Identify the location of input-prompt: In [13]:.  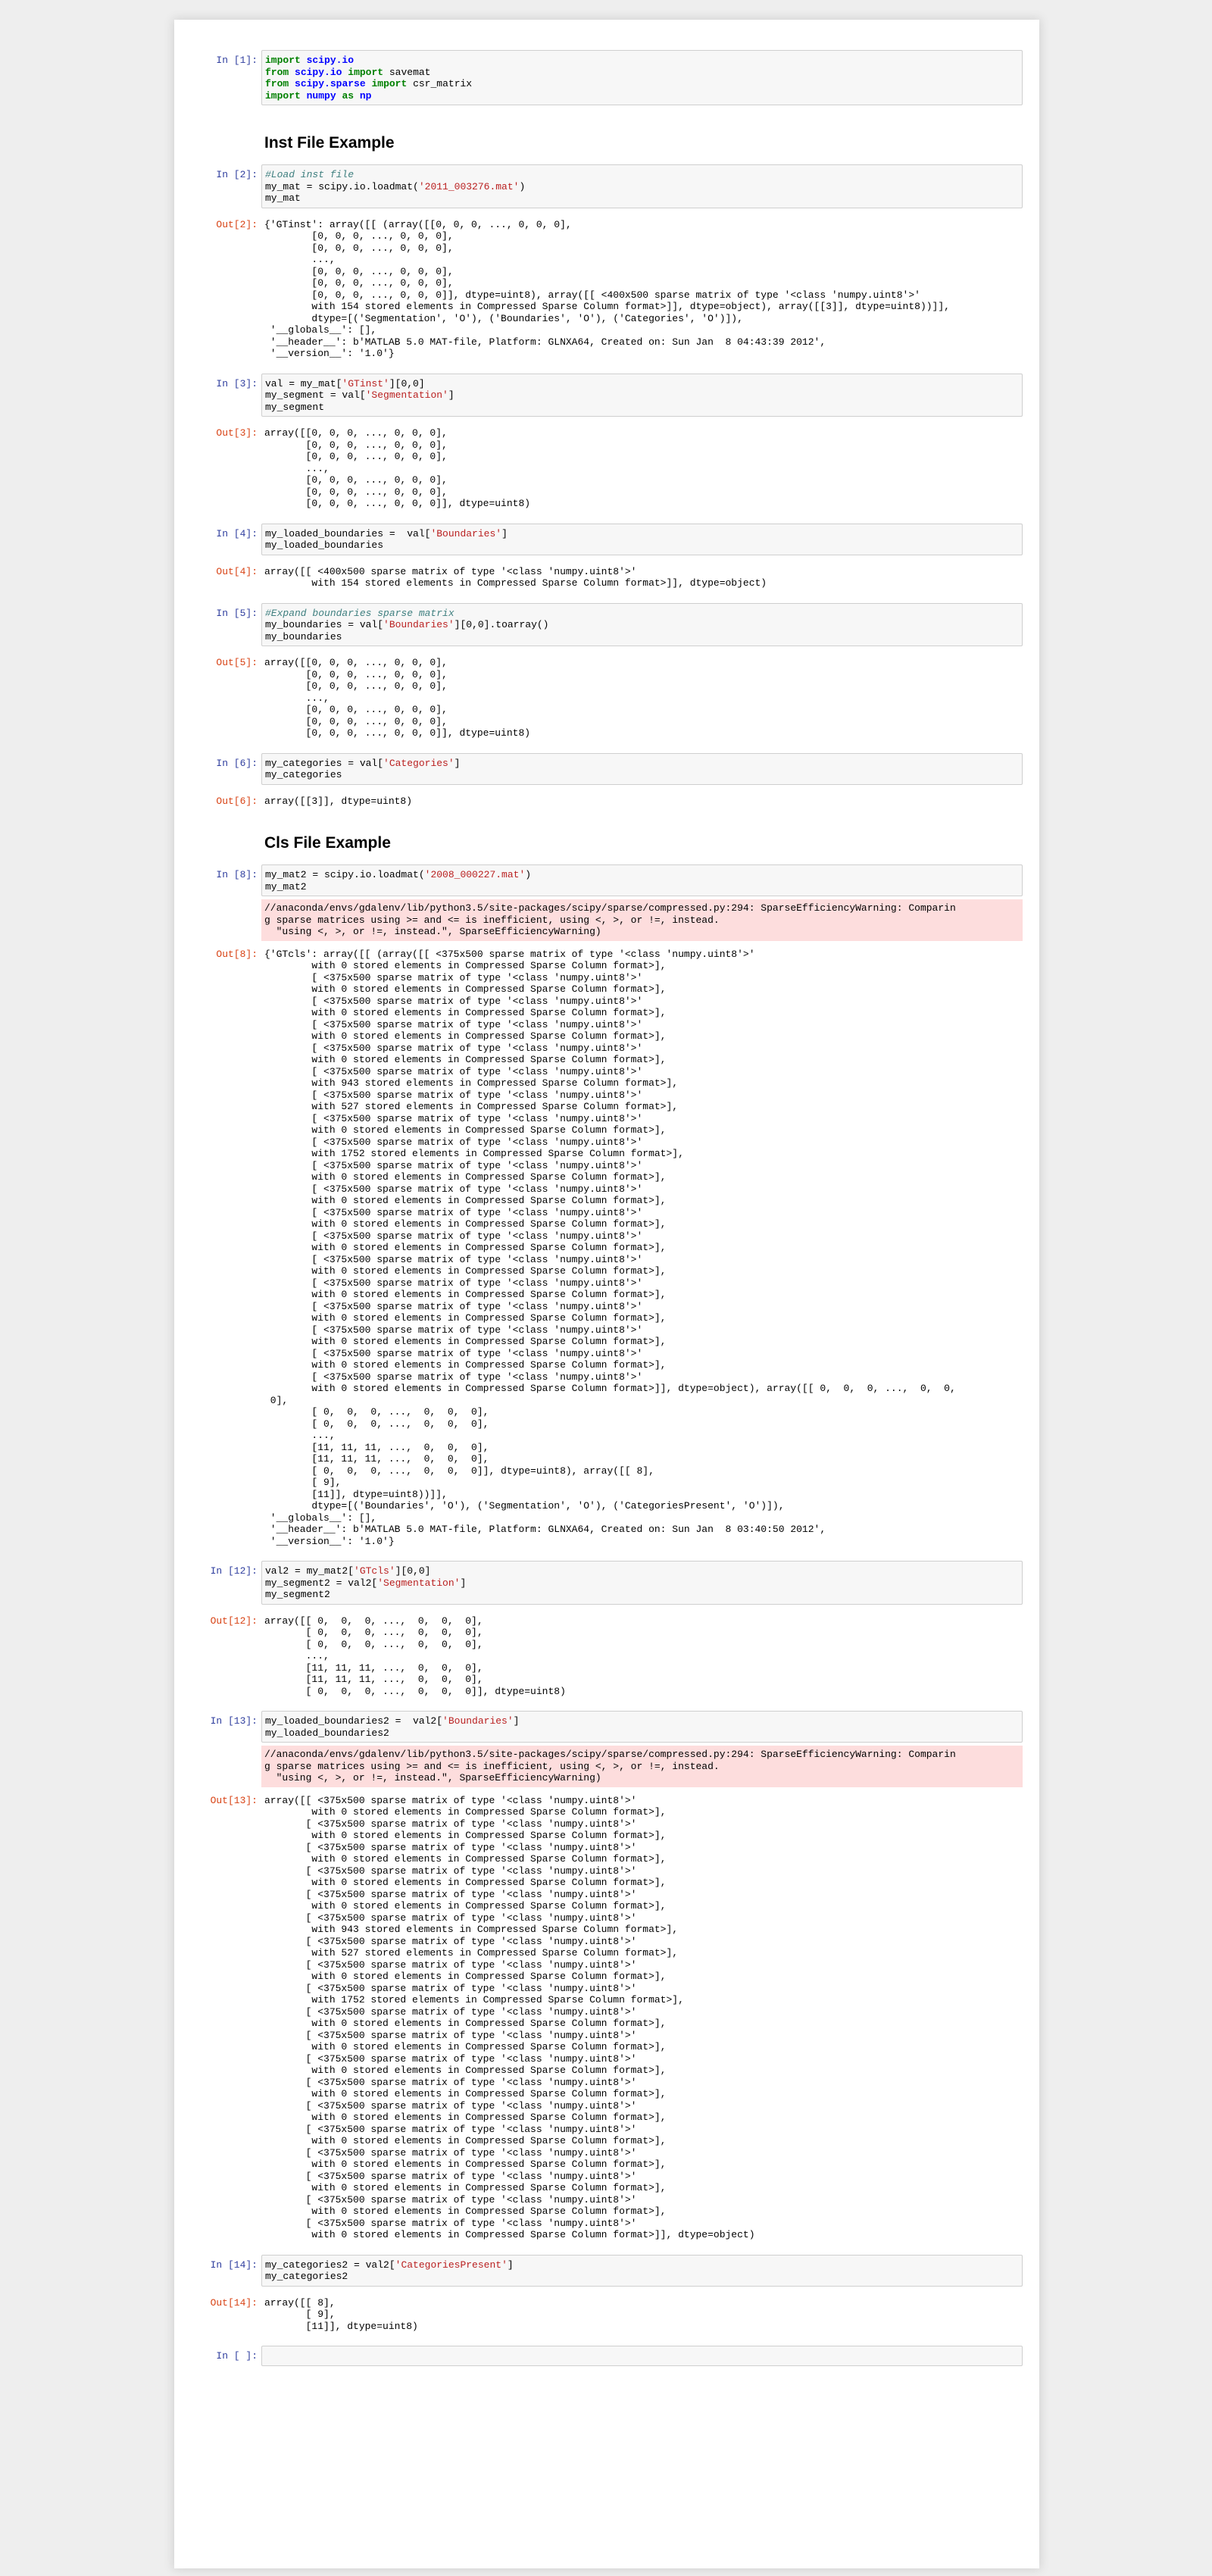
(234, 1721).